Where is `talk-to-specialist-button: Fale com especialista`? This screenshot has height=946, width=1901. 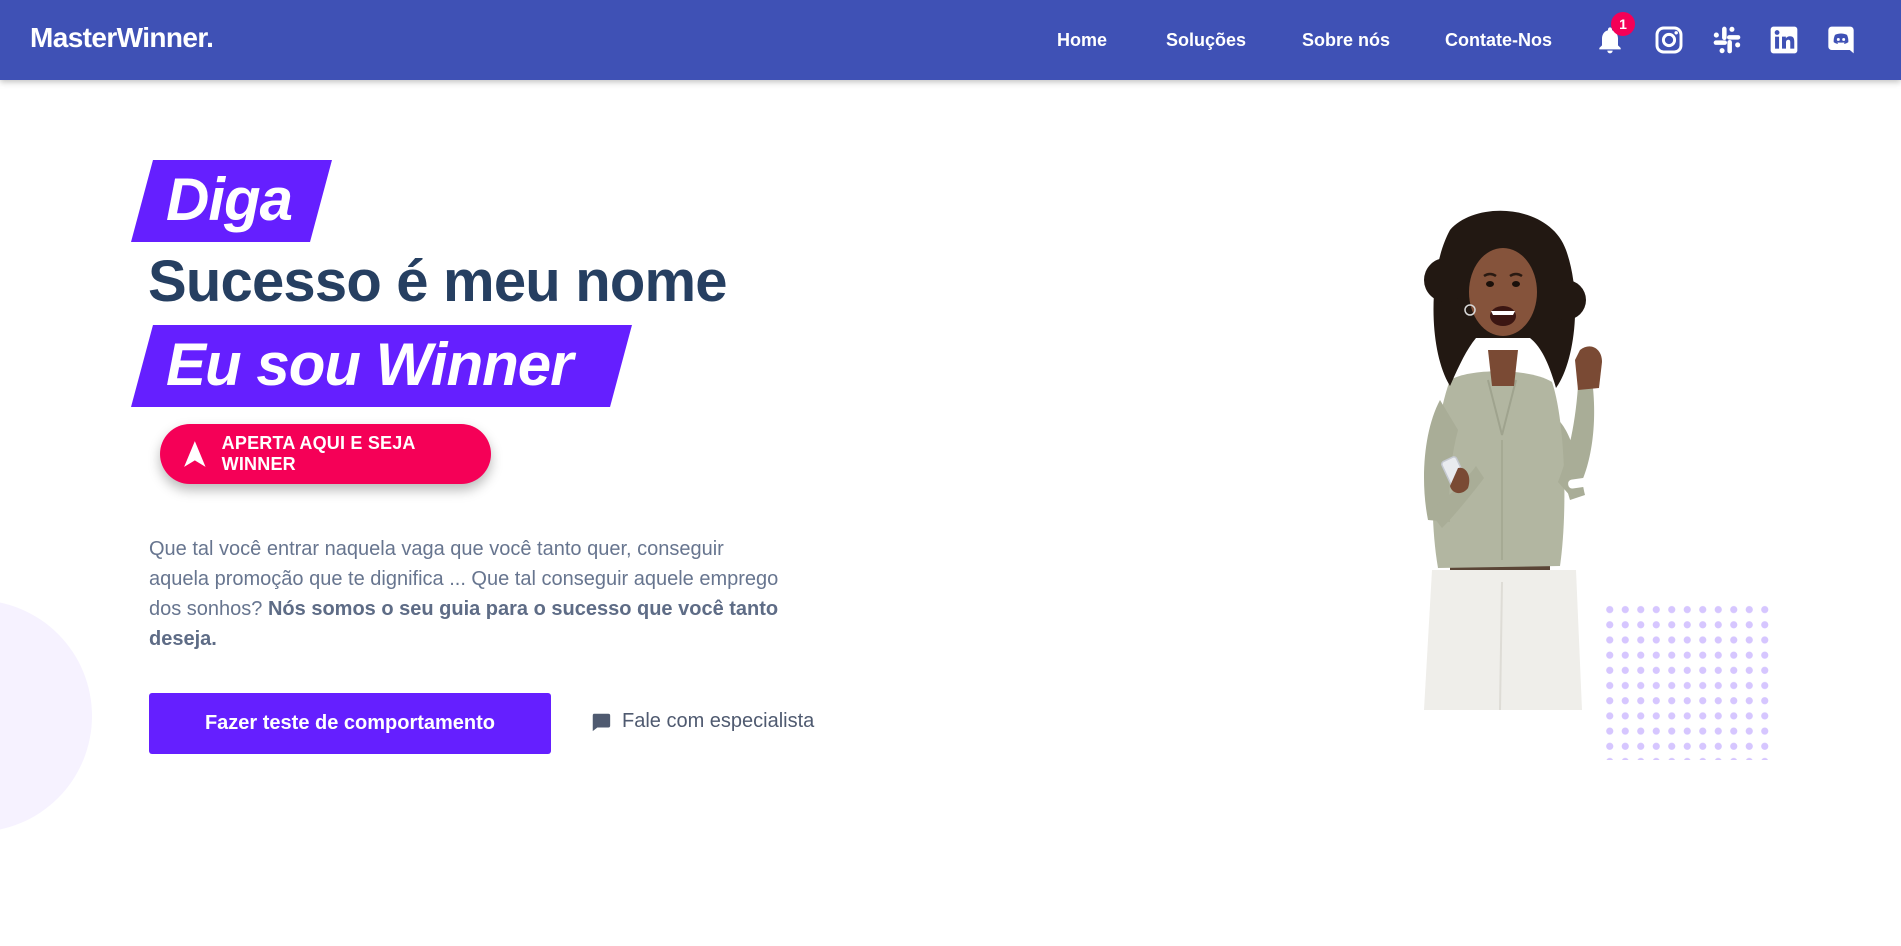 talk-to-specialist-button: Fale com especialista is located at coordinates (702, 721).